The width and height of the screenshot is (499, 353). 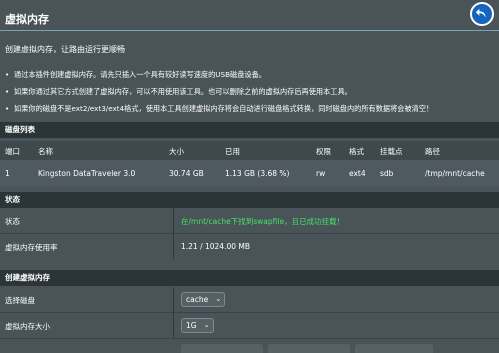 What do you see at coordinates (249, 30) in the screenshot?
I see `header-divider` at bounding box center [249, 30].